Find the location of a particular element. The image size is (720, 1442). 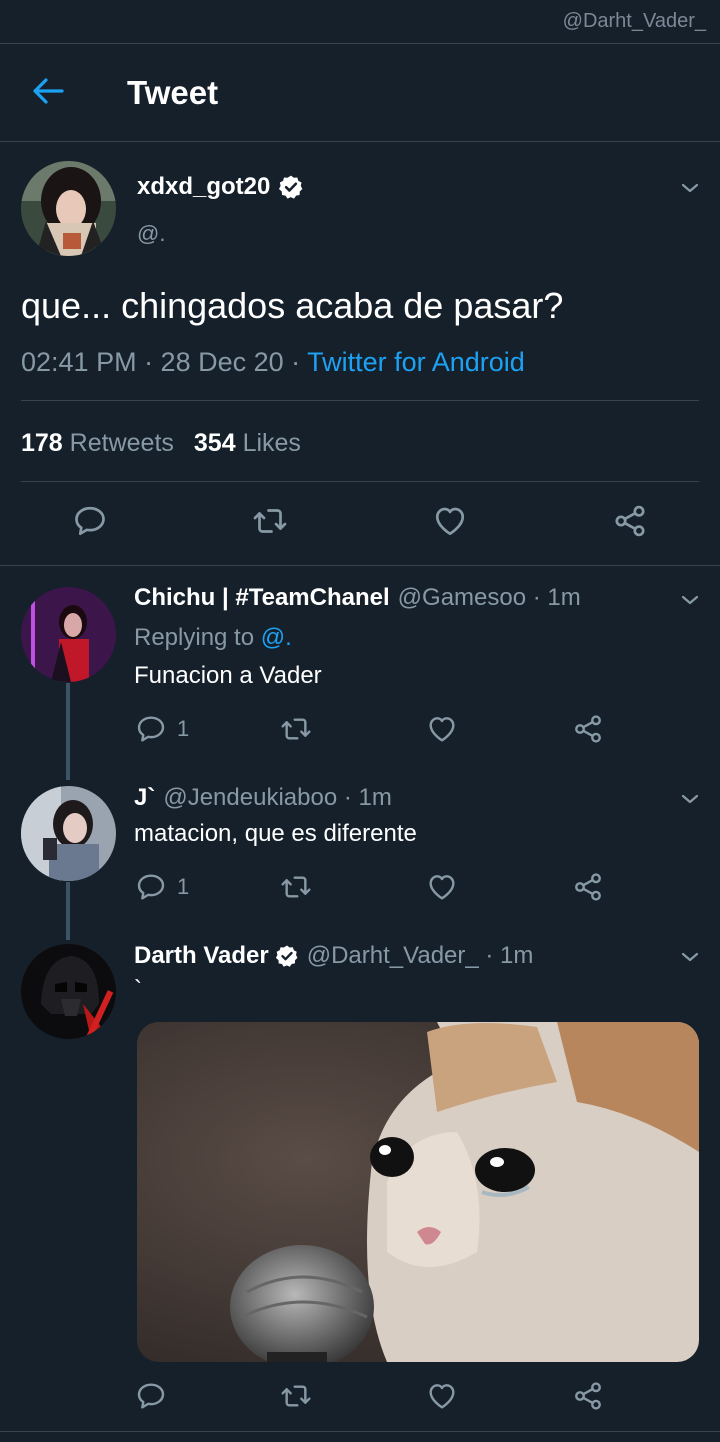

back-arrow-icon is located at coordinates (48, 91).